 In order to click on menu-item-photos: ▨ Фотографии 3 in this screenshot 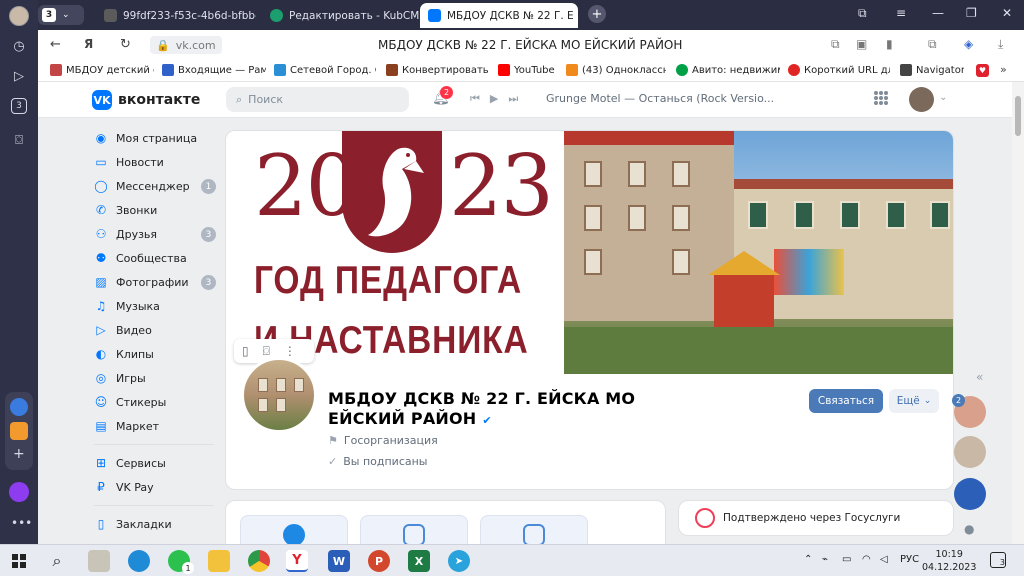, I will do `click(159, 282)`.